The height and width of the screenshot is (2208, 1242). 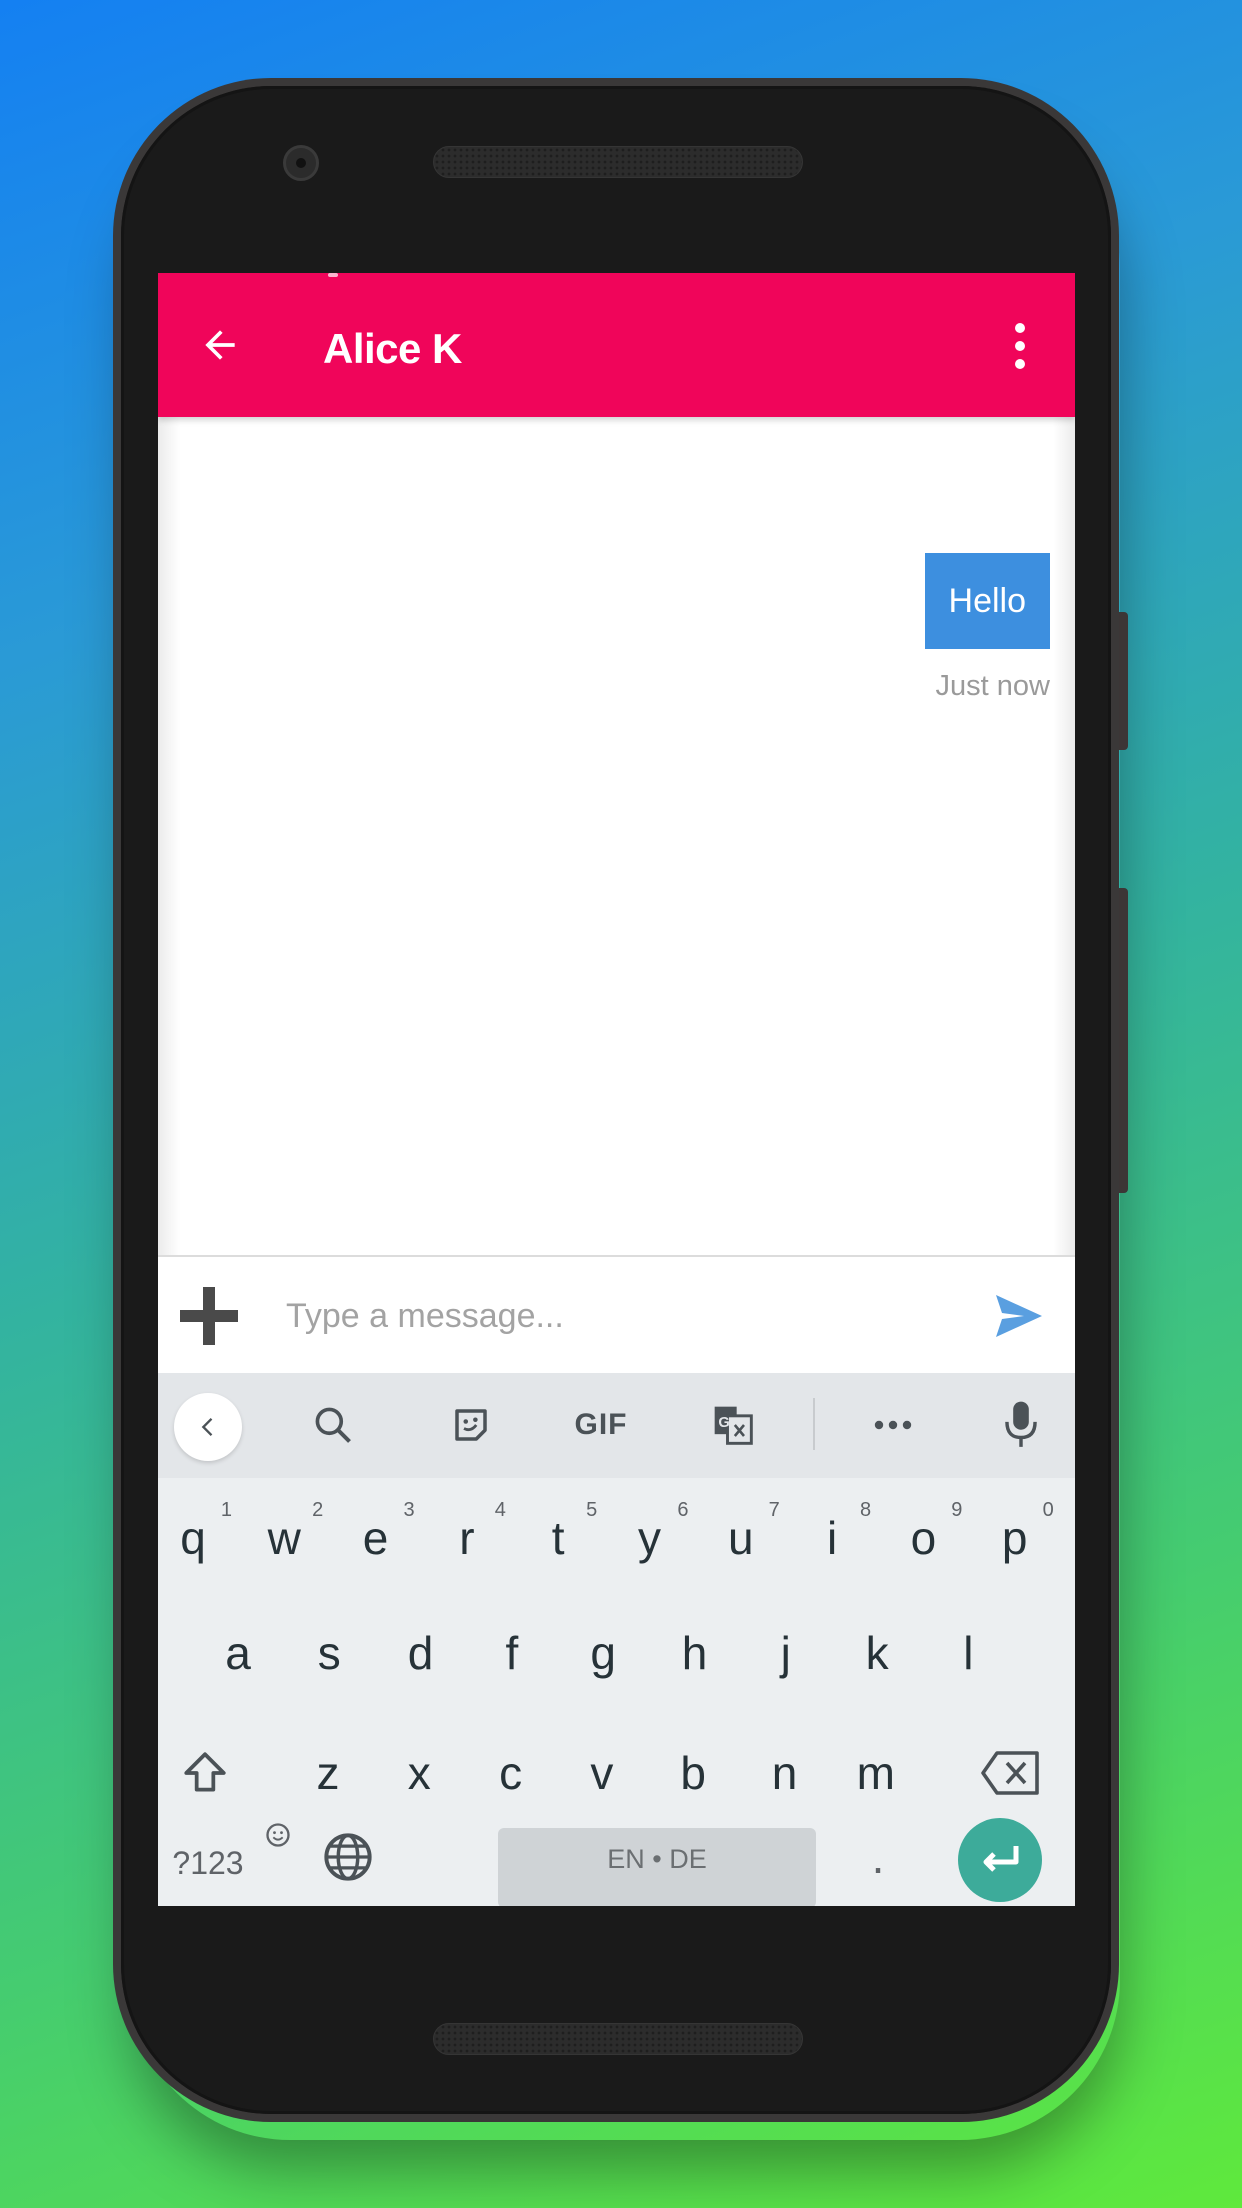 I want to click on key-h: h, so click(x=695, y=1653).